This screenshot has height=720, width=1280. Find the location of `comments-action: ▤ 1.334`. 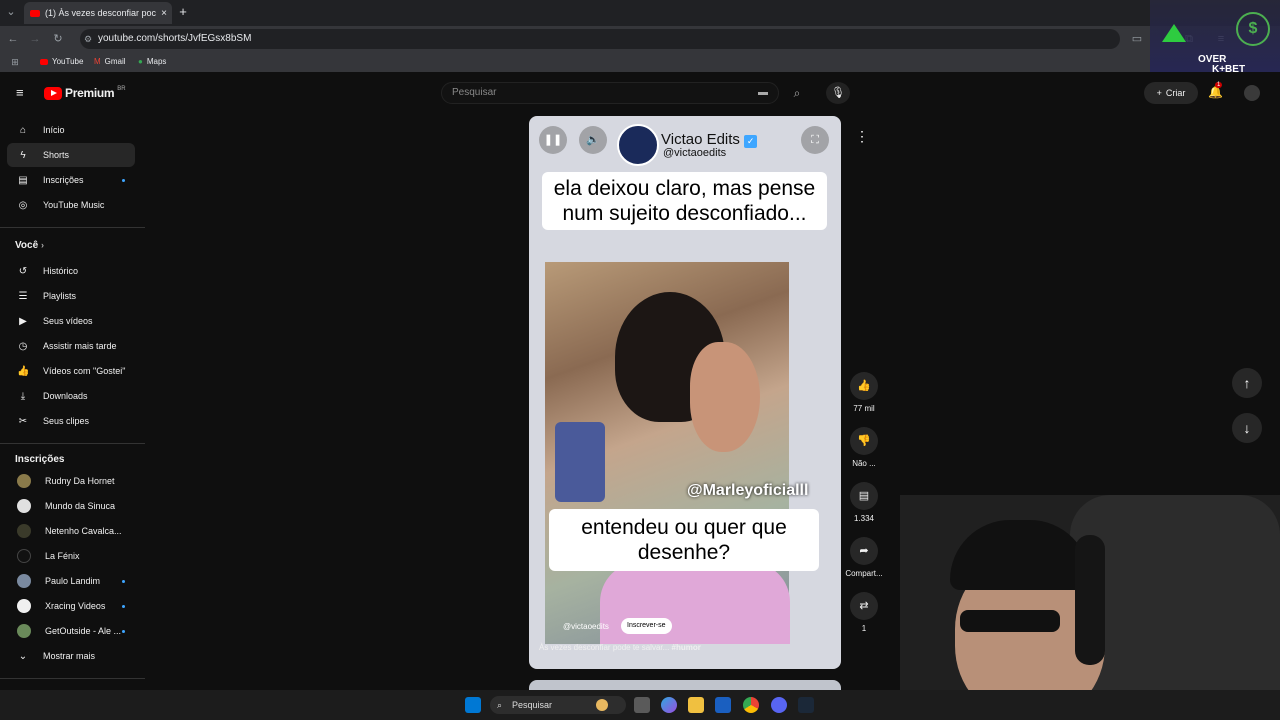

comments-action: ▤ 1.334 is located at coordinates (864, 502).